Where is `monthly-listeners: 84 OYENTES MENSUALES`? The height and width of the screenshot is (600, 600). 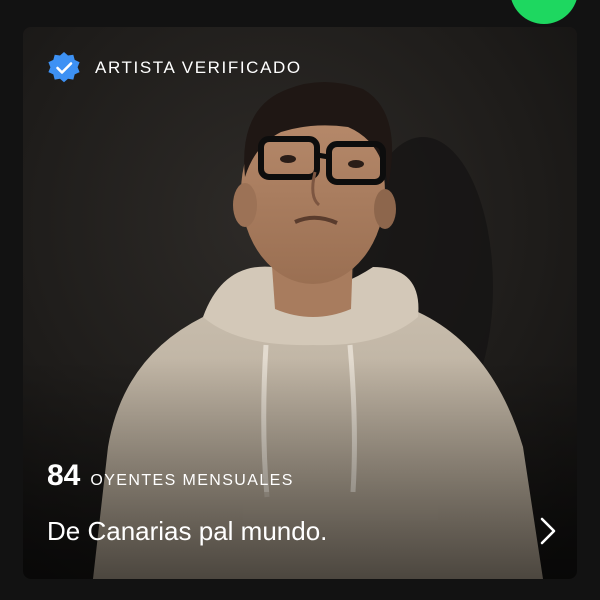
monthly-listeners: 84 OYENTES MENSUALES is located at coordinates (170, 476).